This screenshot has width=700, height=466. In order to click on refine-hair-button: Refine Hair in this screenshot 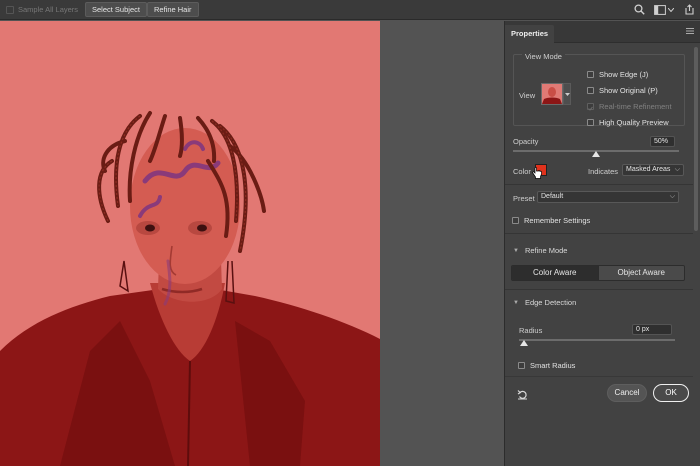, I will do `click(173, 9)`.